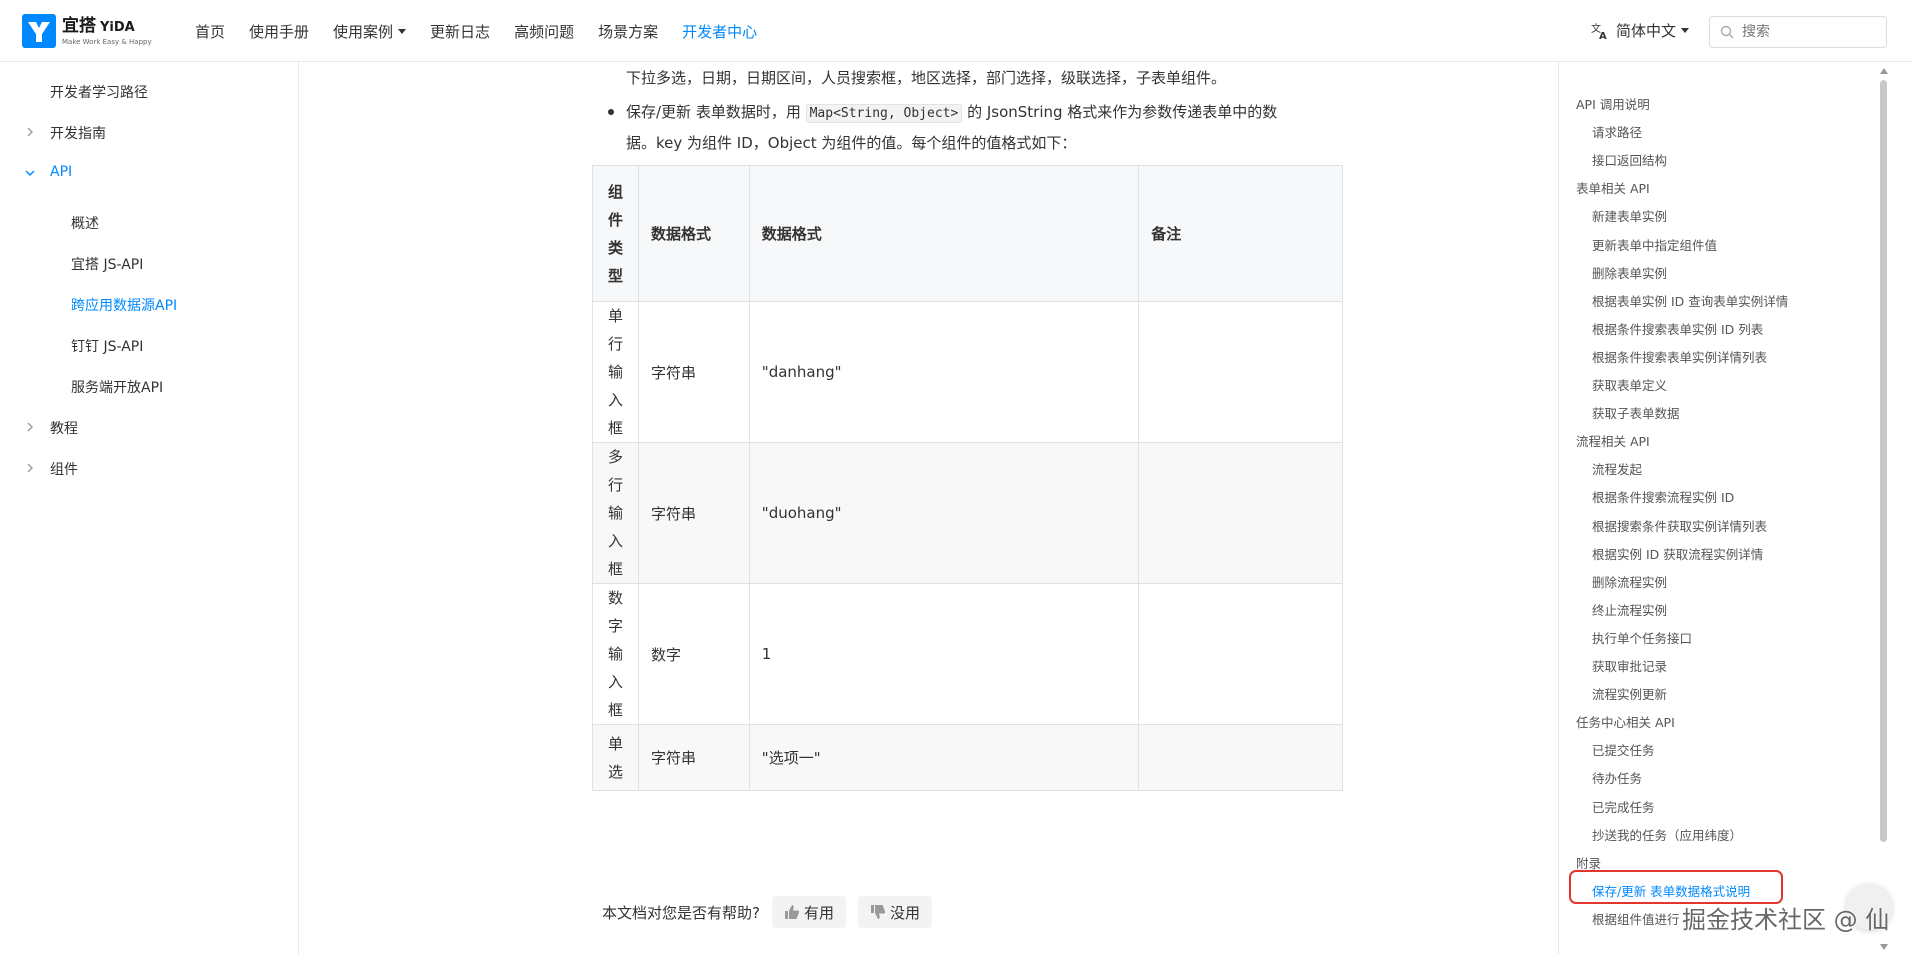 Image resolution: width=1912 pixels, height=954 pixels. Describe the element at coordinates (61, 172) in the screenshot. I see `sidebar-item-label: API` at that location.